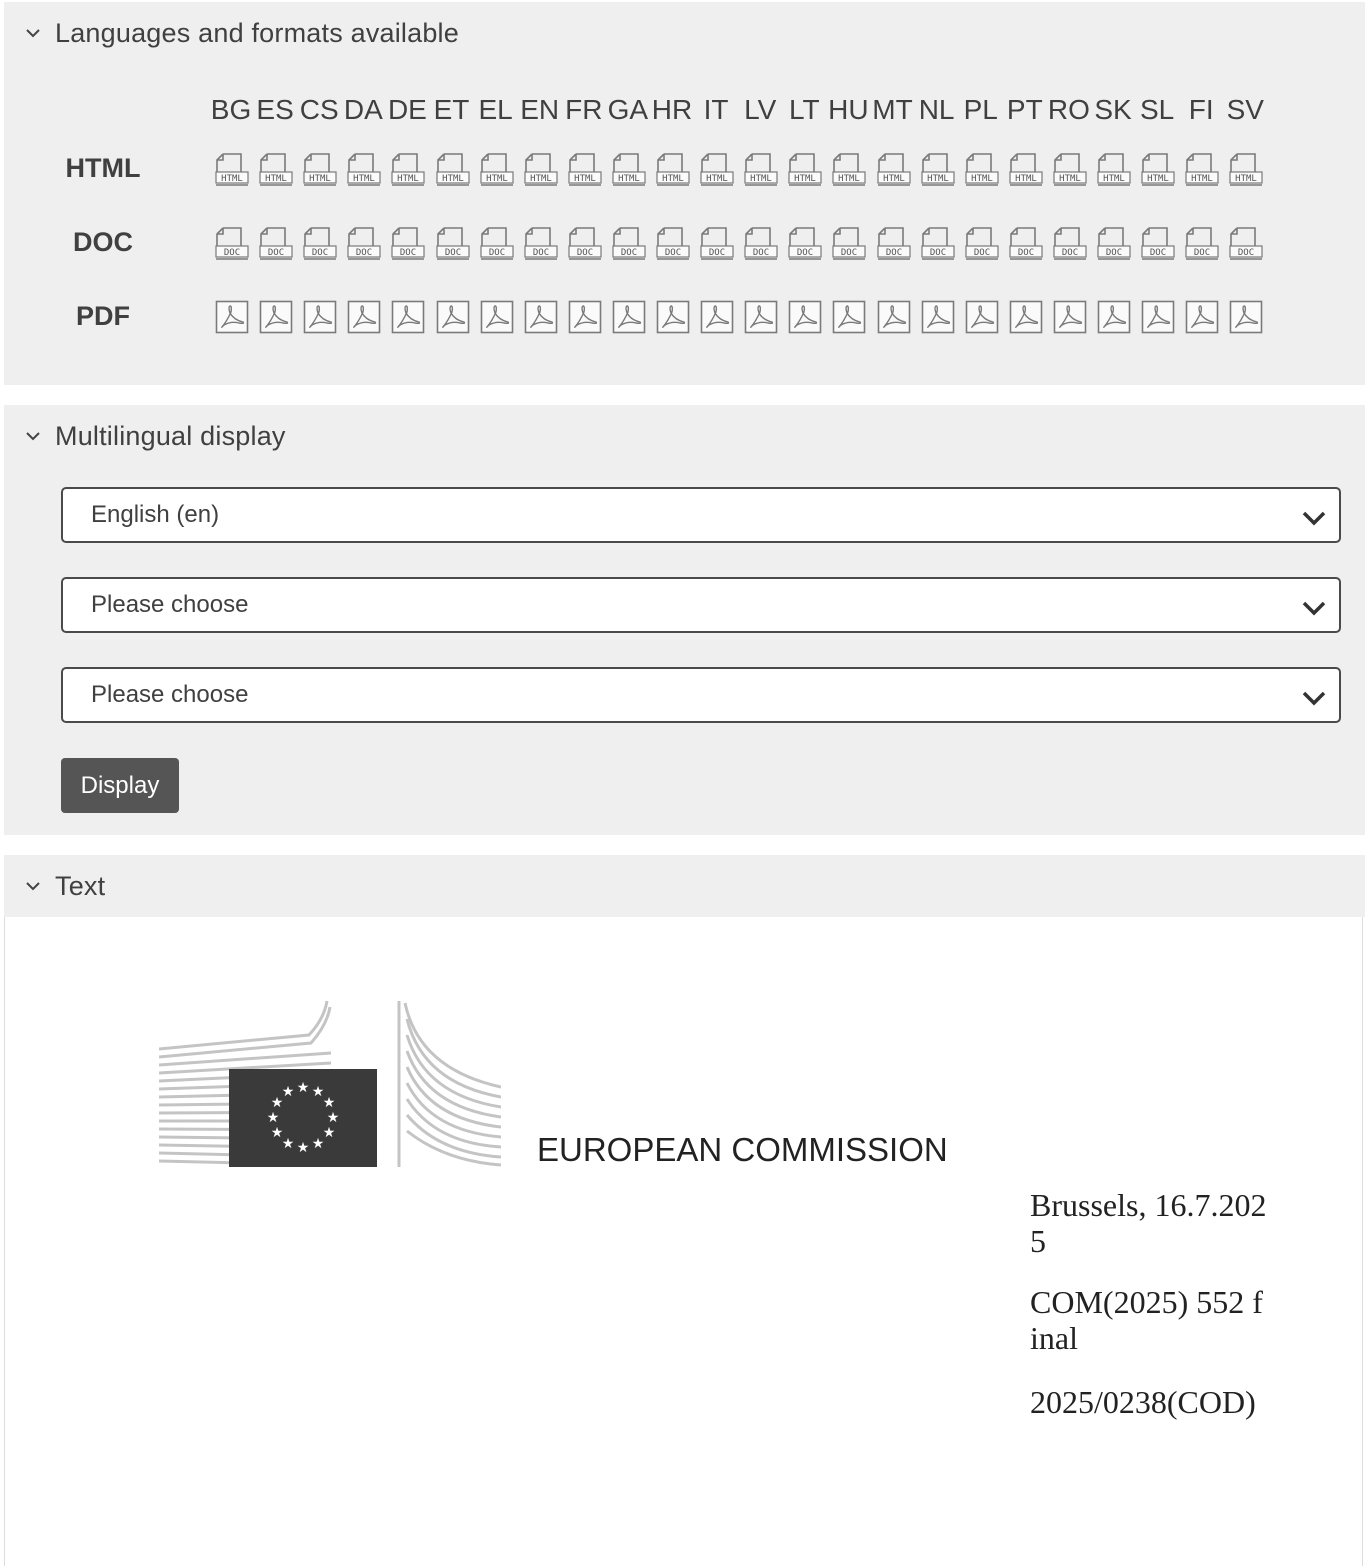 The width and height of the screenshot is (1366, 1566). What do you see at coordinates (1143, 1402) in the screenshot?
I see `procedure-number: 2025/0238(COD)` at bounding box center [1143, 1402].